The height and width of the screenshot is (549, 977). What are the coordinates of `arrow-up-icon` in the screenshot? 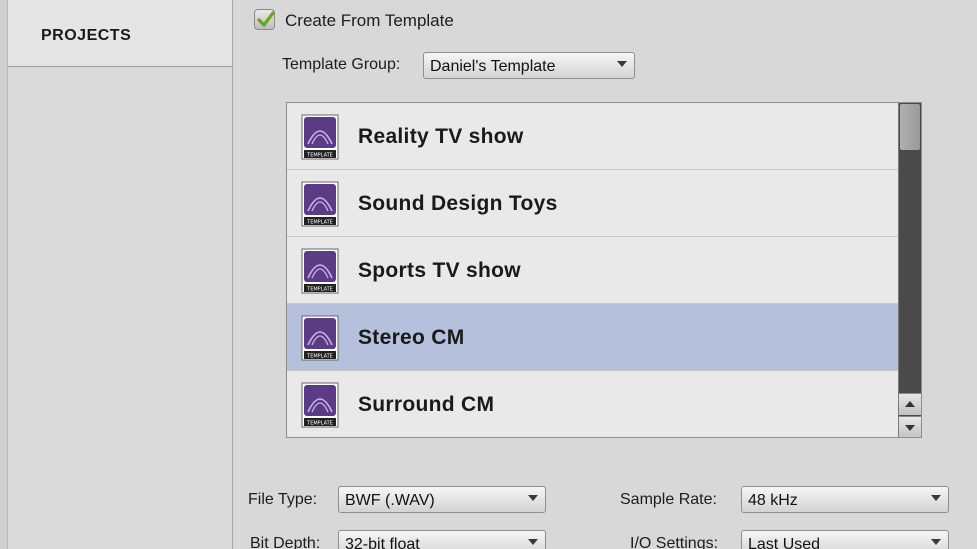 It's located at (910, 404).